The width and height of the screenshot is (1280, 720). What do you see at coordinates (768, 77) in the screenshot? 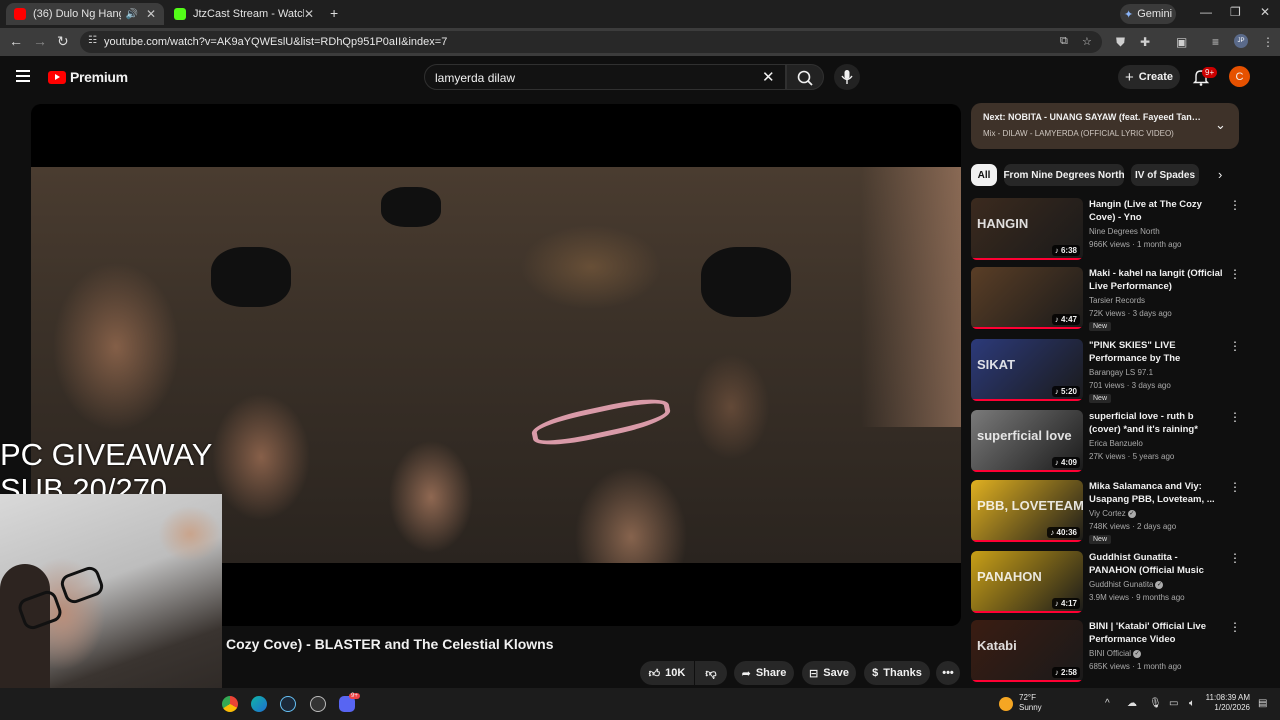
I see `clear-search-icon: ✕` at bounding box center [768, 77].